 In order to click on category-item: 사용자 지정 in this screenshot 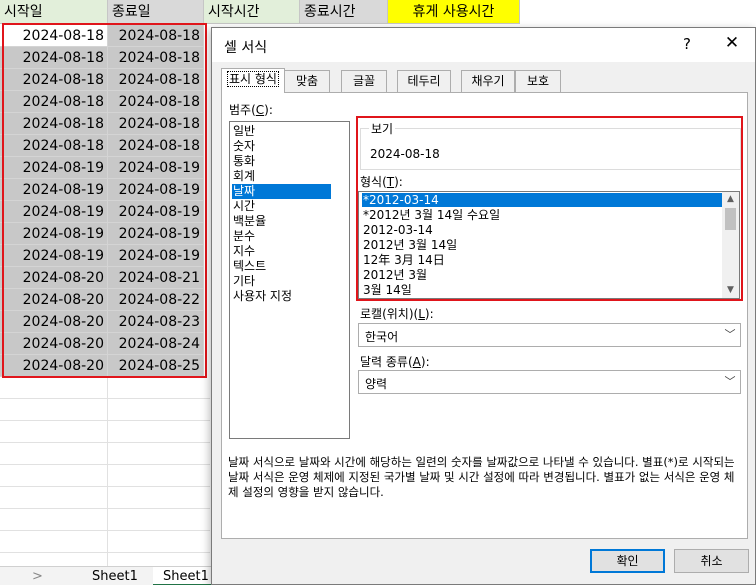, I will do `click(281, 296)`.